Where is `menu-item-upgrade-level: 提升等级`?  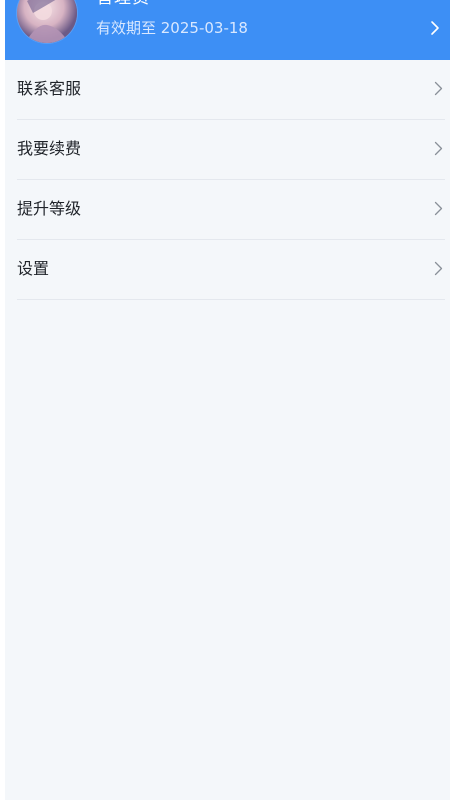 menu-item-upgrade-level: 提升等级 is located at coordinates (231, 210).